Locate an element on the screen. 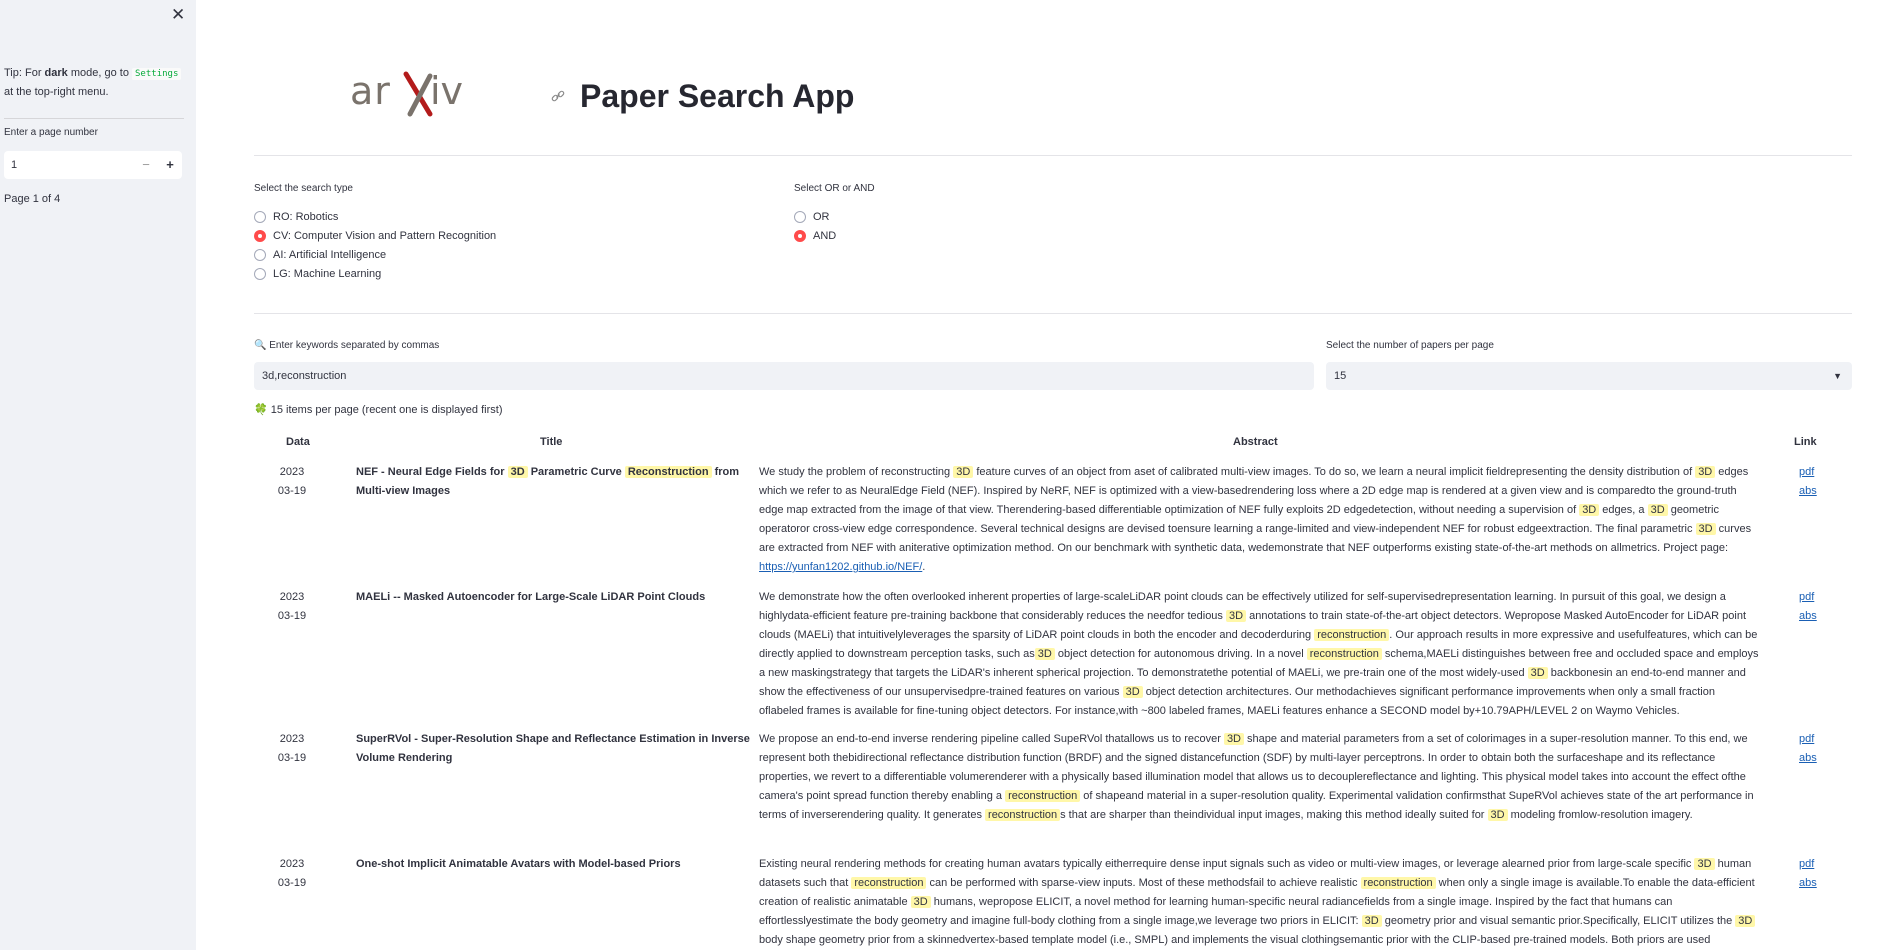 The height and width of the screenshot is (950, 1891). decrement-button: − is located at coordinates (146, 165).